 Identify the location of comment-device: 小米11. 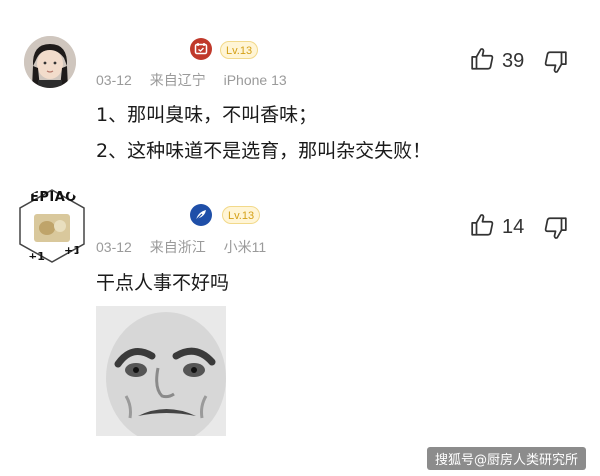
(245, 247).